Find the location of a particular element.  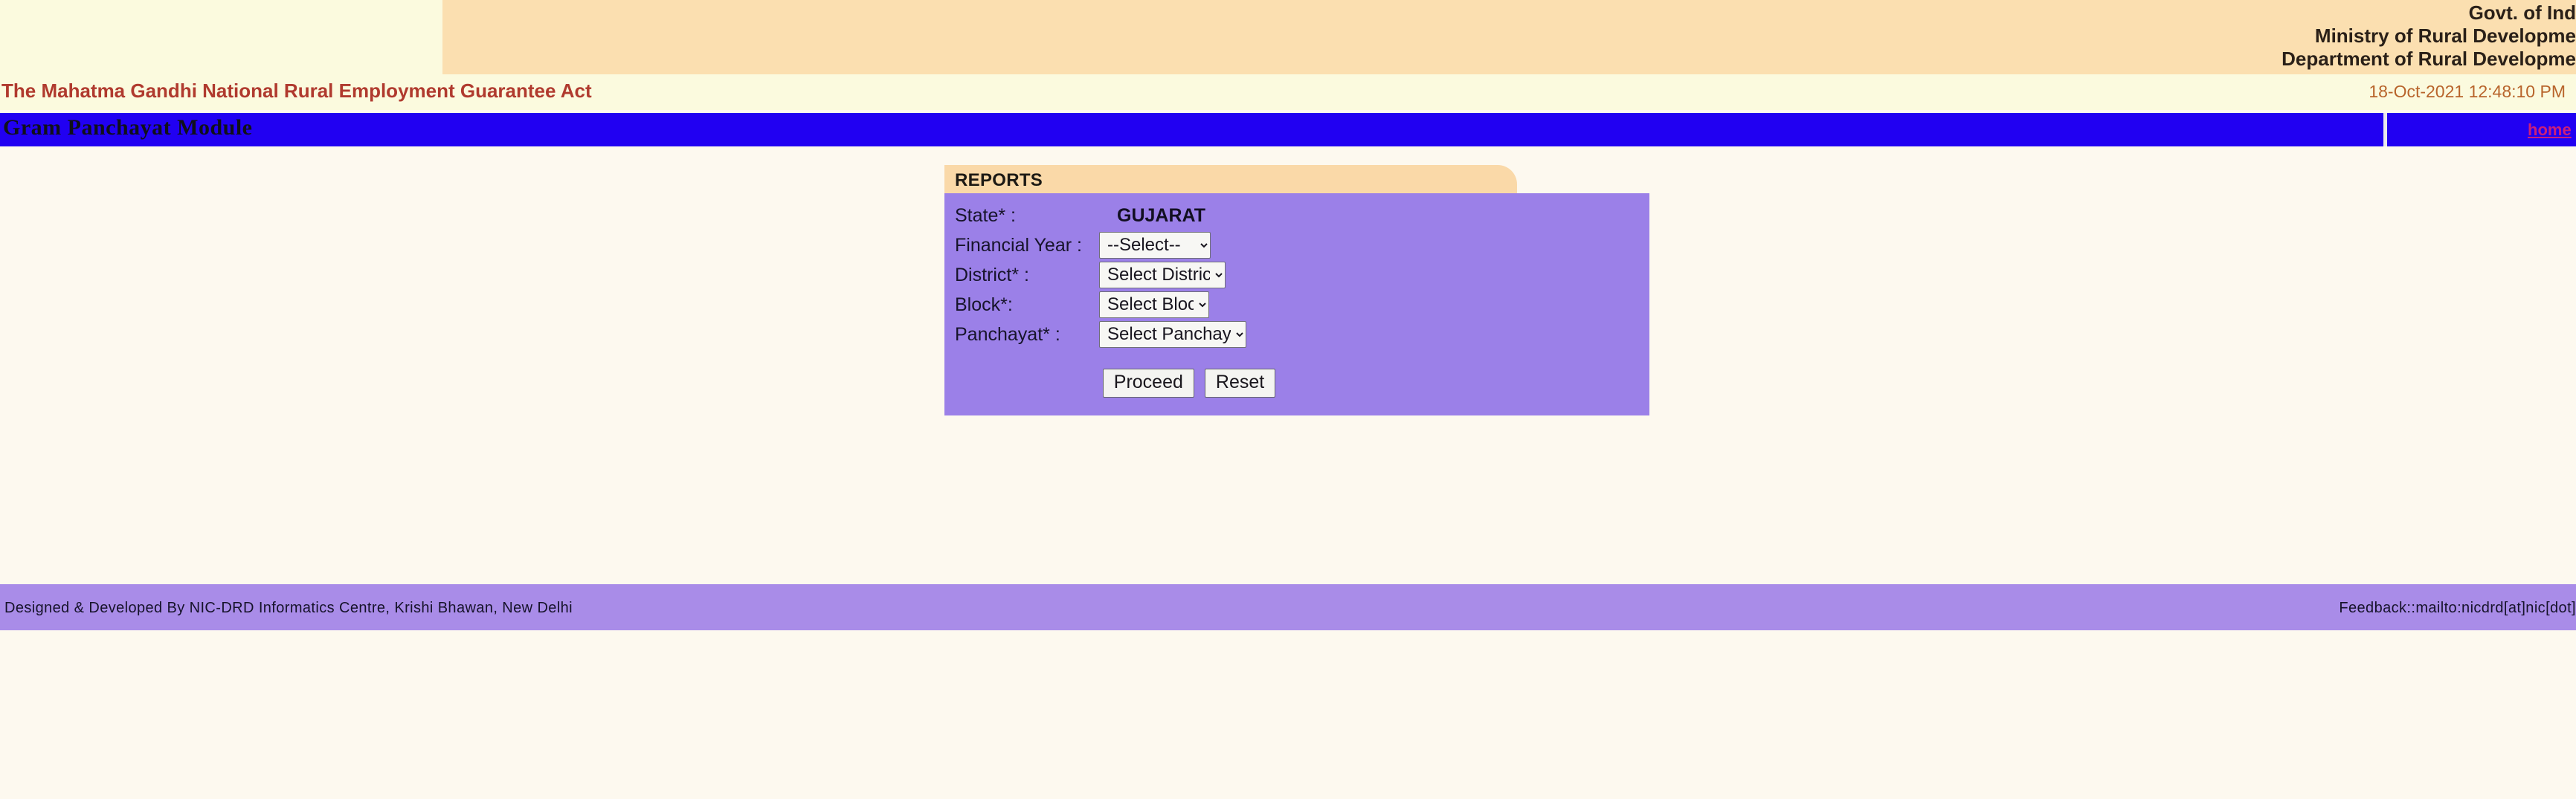

government-line-1: Govt. of Ind is located at coordinates (2522, 12).